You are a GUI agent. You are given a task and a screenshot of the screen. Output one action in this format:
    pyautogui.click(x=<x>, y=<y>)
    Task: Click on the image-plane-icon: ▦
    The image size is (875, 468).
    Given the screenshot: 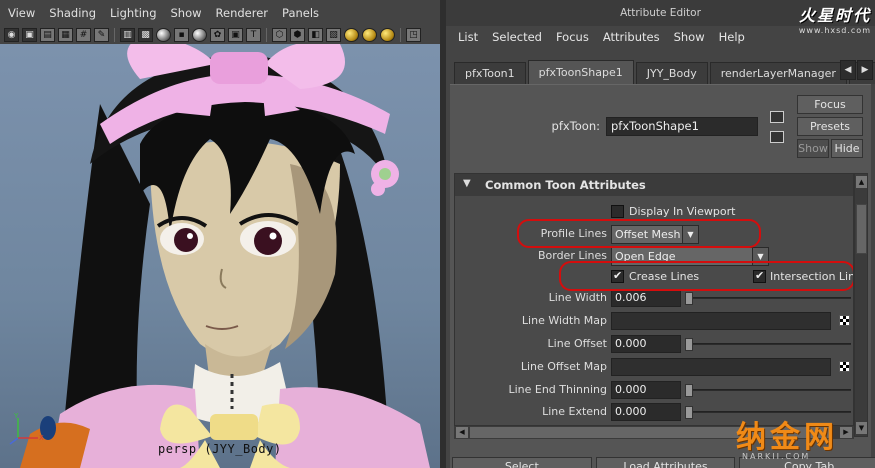 What is the action you would take?
    pyautogui.click(x=65, y=35)
    